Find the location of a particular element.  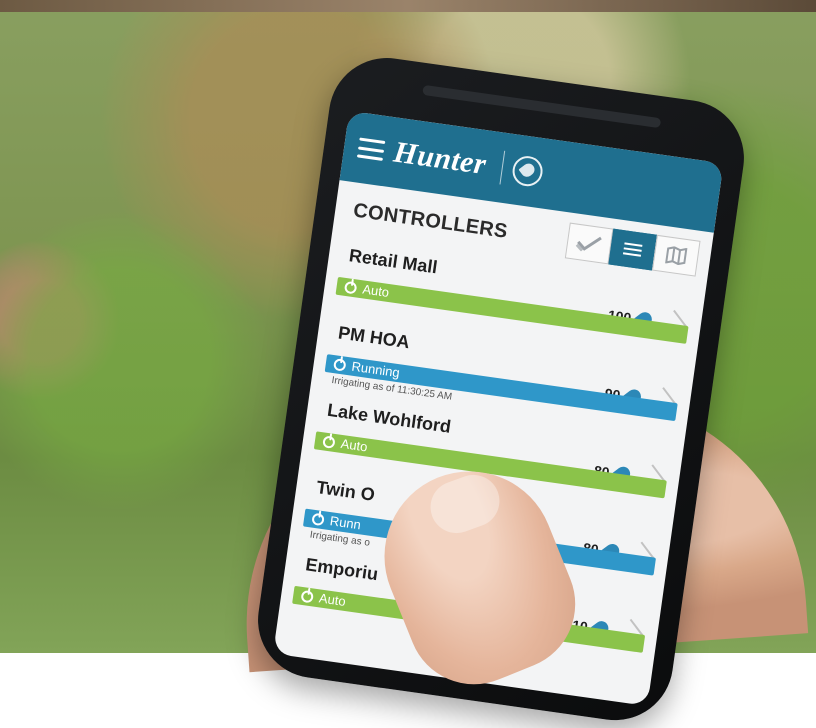

view-switcher is located at coordinates (632, 249).